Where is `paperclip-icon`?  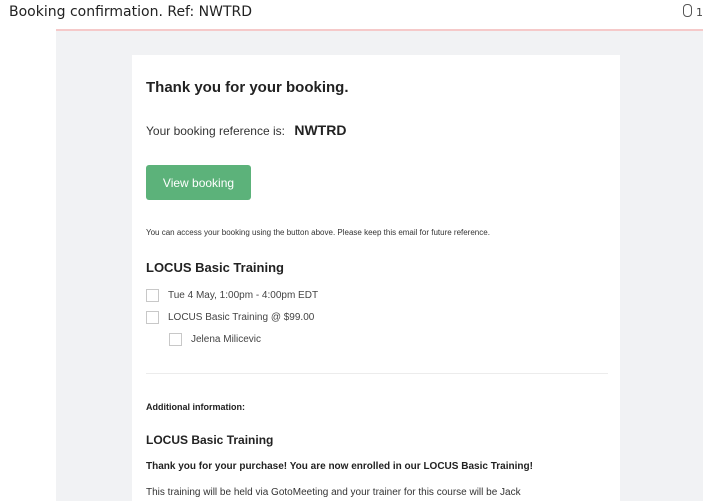 paperclip-icon is located at coordinates (687, 10).